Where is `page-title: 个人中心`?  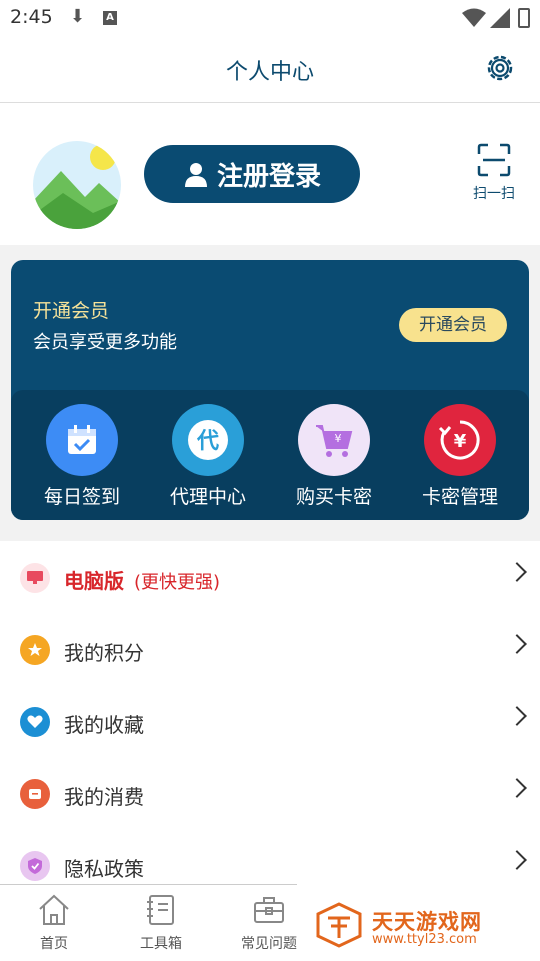 page-title: 个人中心 is located at coordinates (269, 72).